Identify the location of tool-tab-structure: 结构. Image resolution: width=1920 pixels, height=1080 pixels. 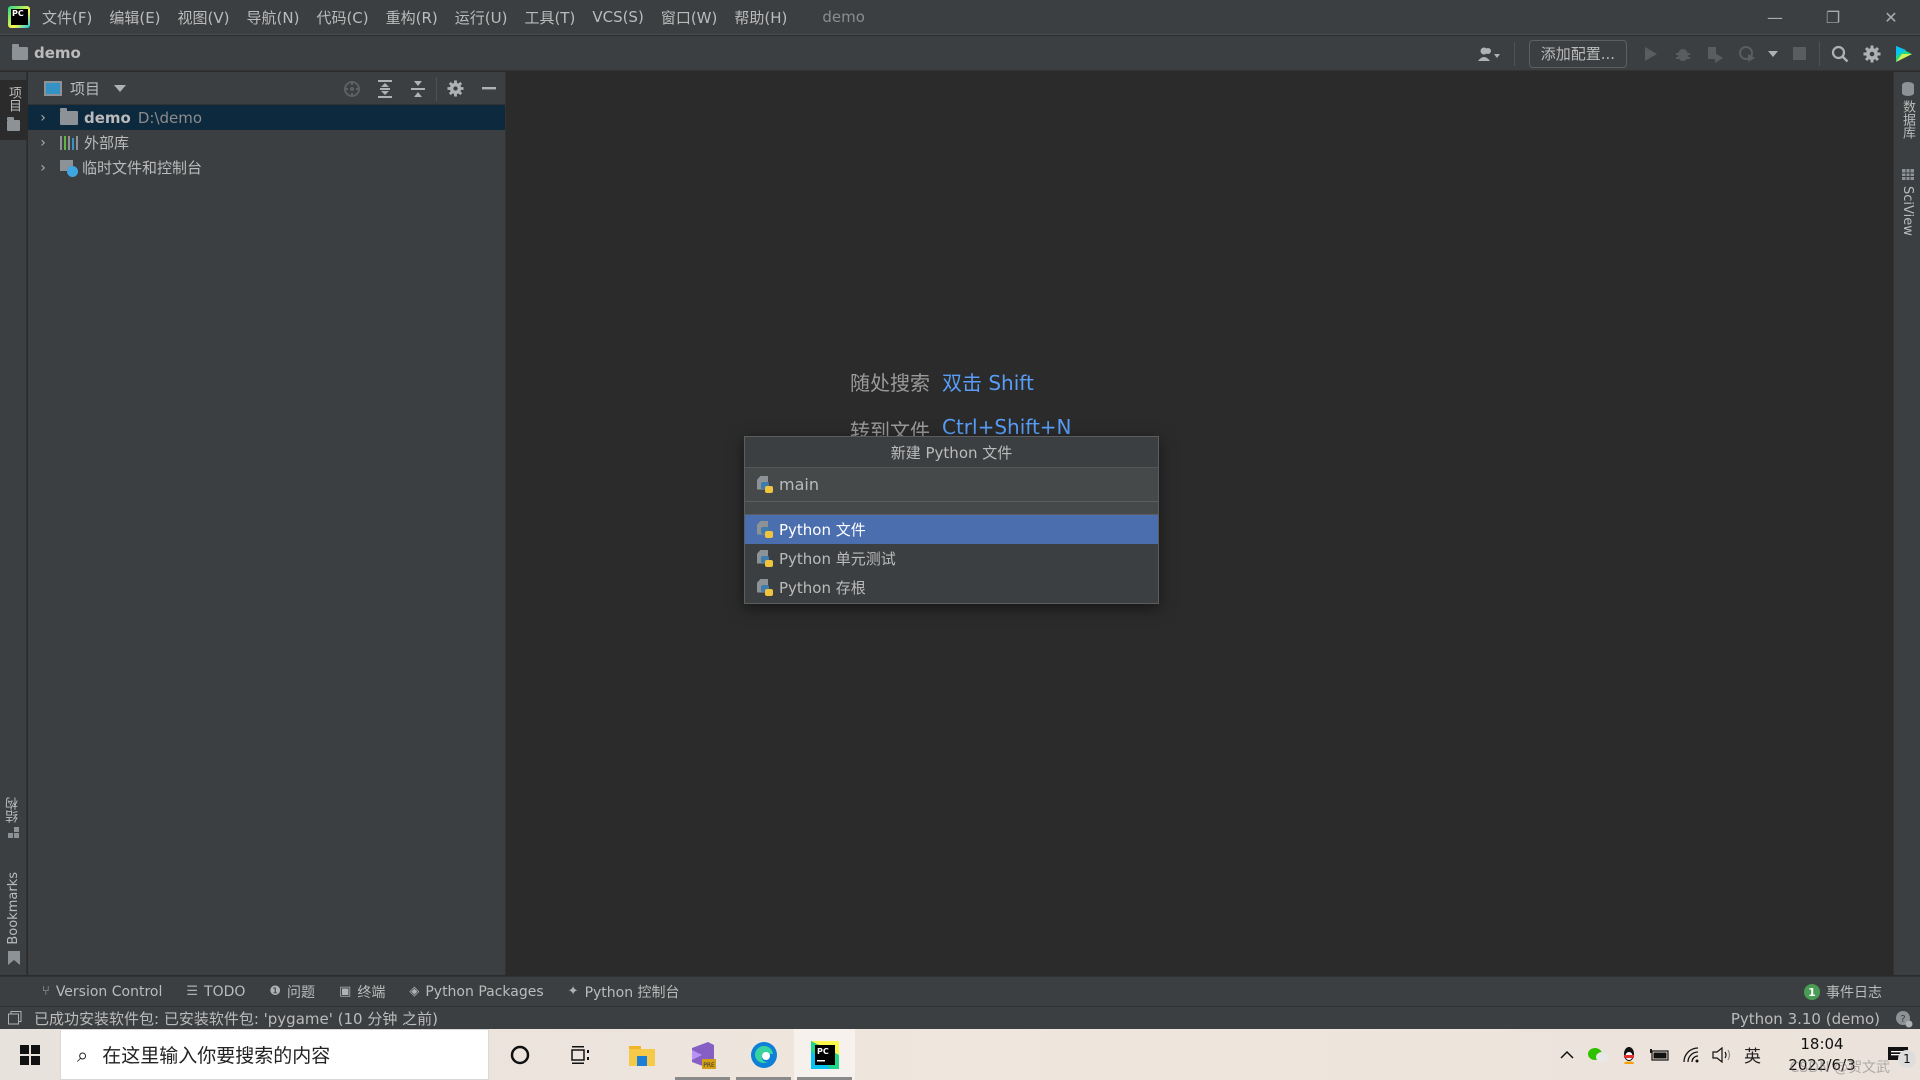
(13, 827).